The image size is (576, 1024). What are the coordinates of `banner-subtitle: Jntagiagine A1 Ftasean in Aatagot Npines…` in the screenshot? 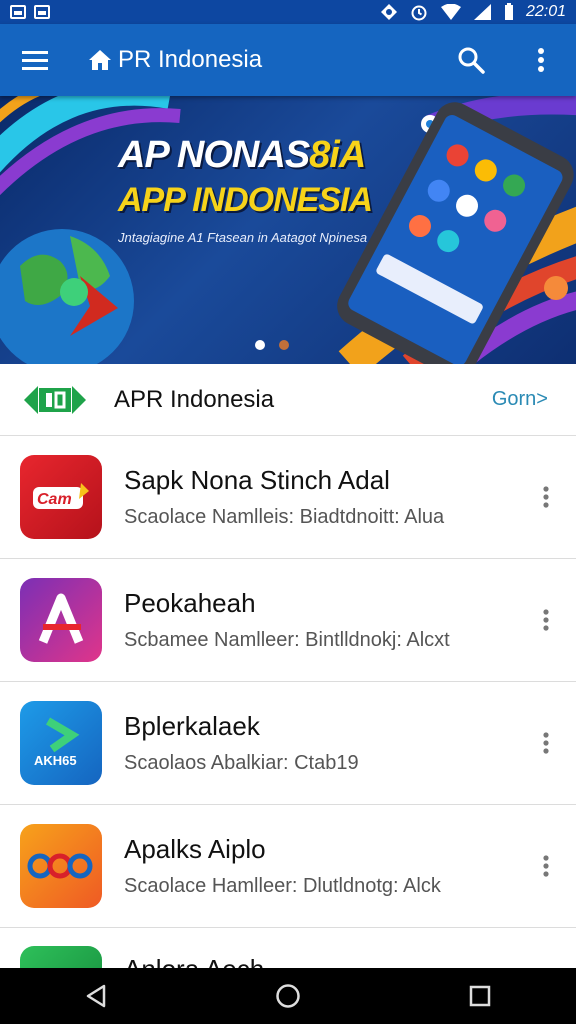 It's located at (243, 237).